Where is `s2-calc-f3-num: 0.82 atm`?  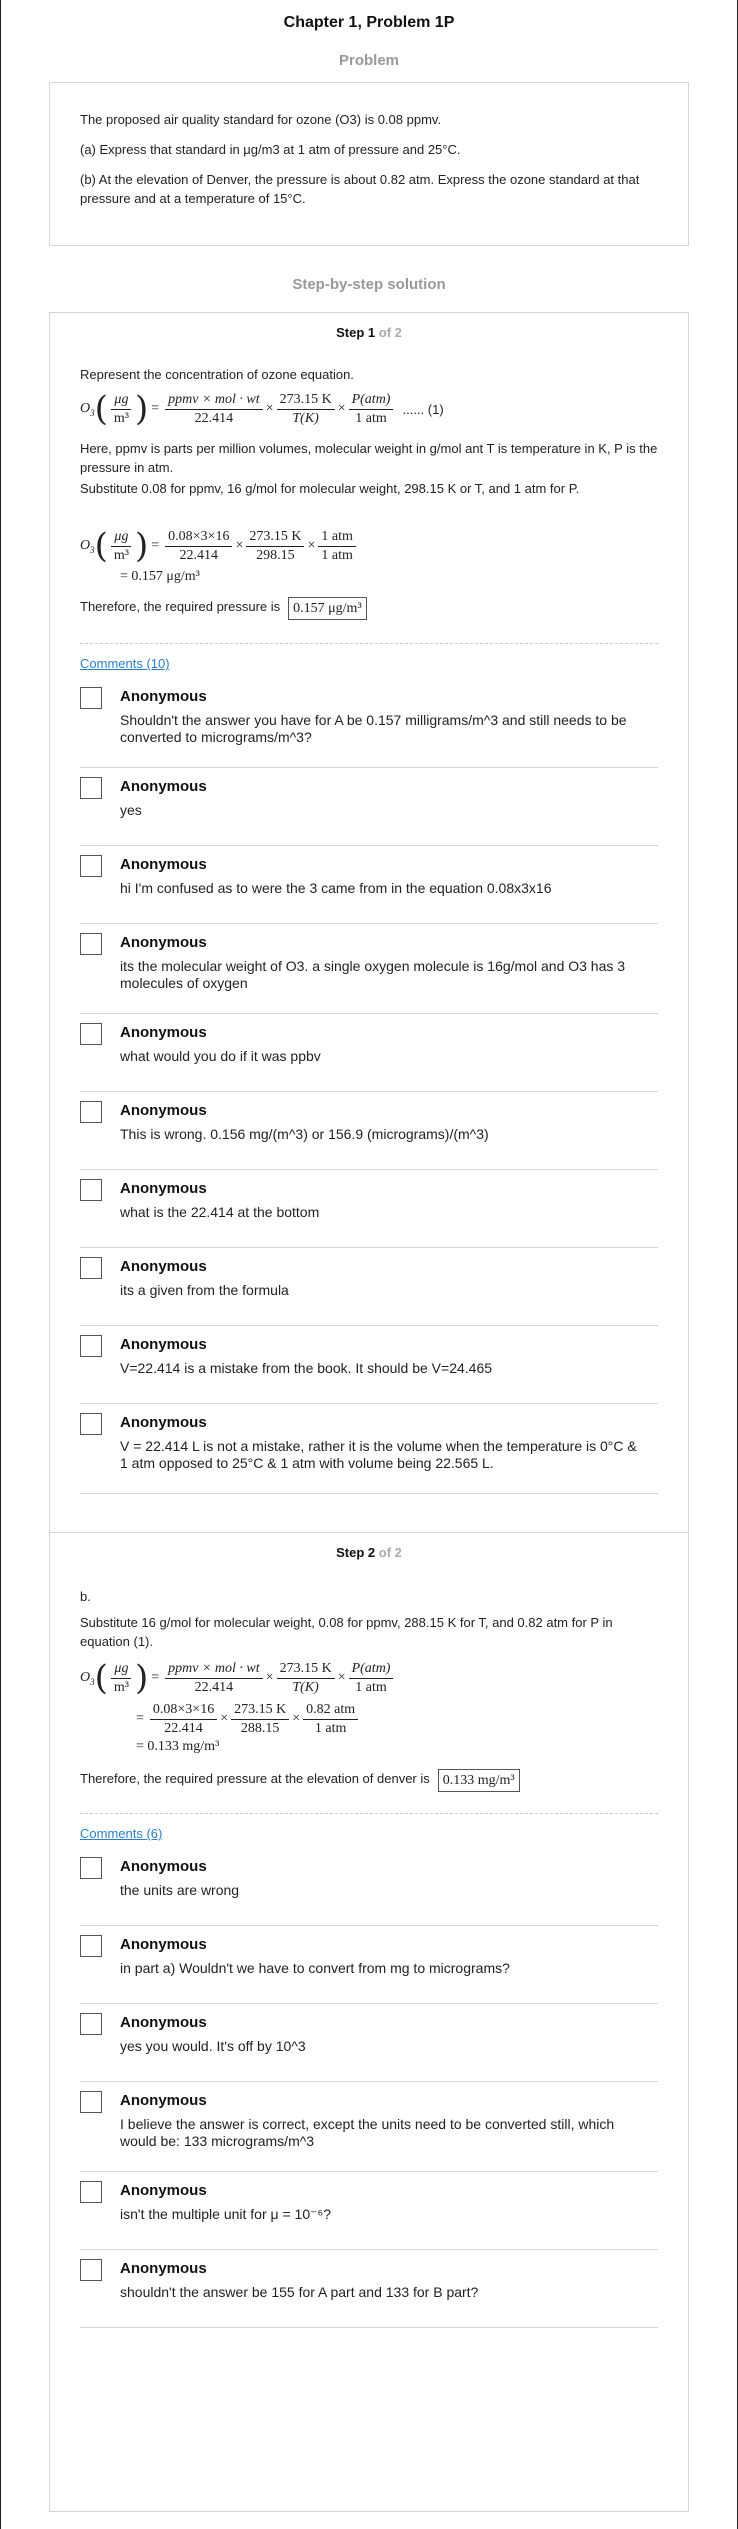 s2-calc-f3-num: 0.82 atm is located at coordinates (331, 1711).